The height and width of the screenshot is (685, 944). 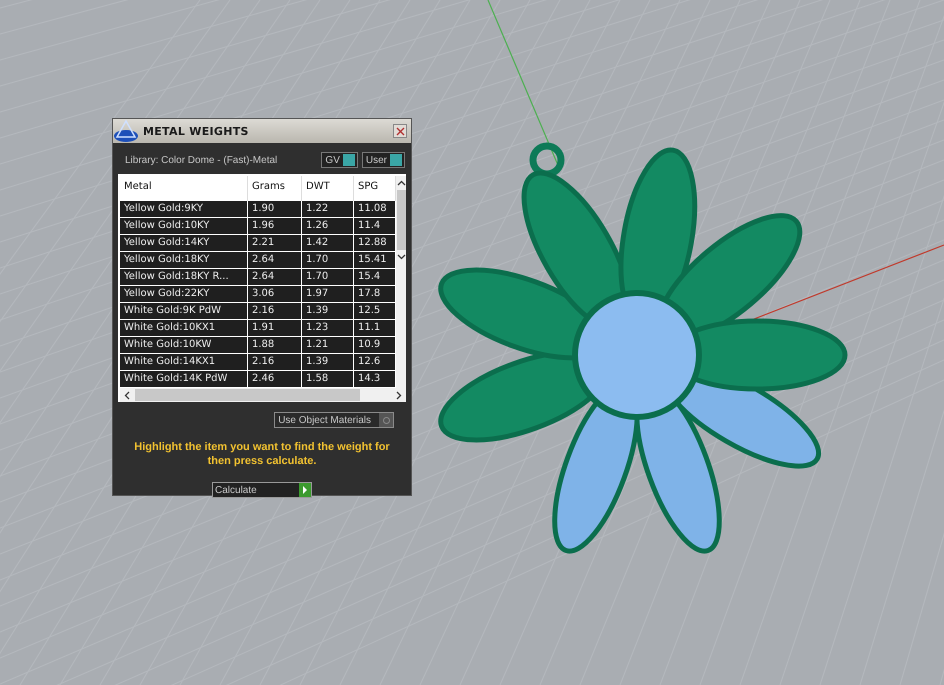 I want to click on horizontal-scrollbar, so click(x=263, y=395).